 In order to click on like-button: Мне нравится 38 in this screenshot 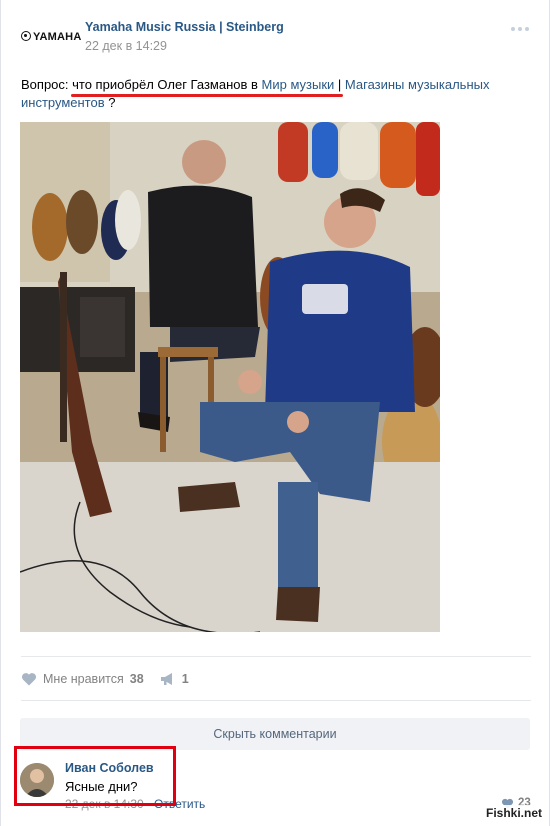, I will do `click(82, 679)`.